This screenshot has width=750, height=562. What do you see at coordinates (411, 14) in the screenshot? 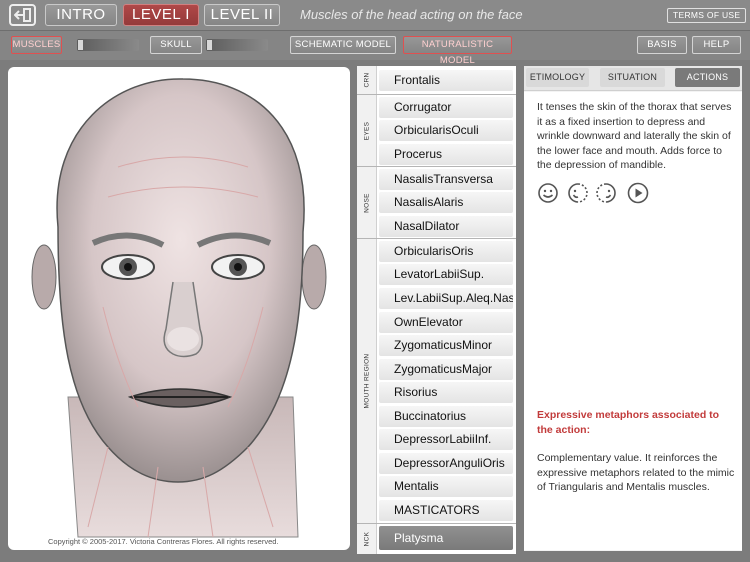
I see `page-title: Muscles of the head acting on the face` at bounding box center [411, 14].